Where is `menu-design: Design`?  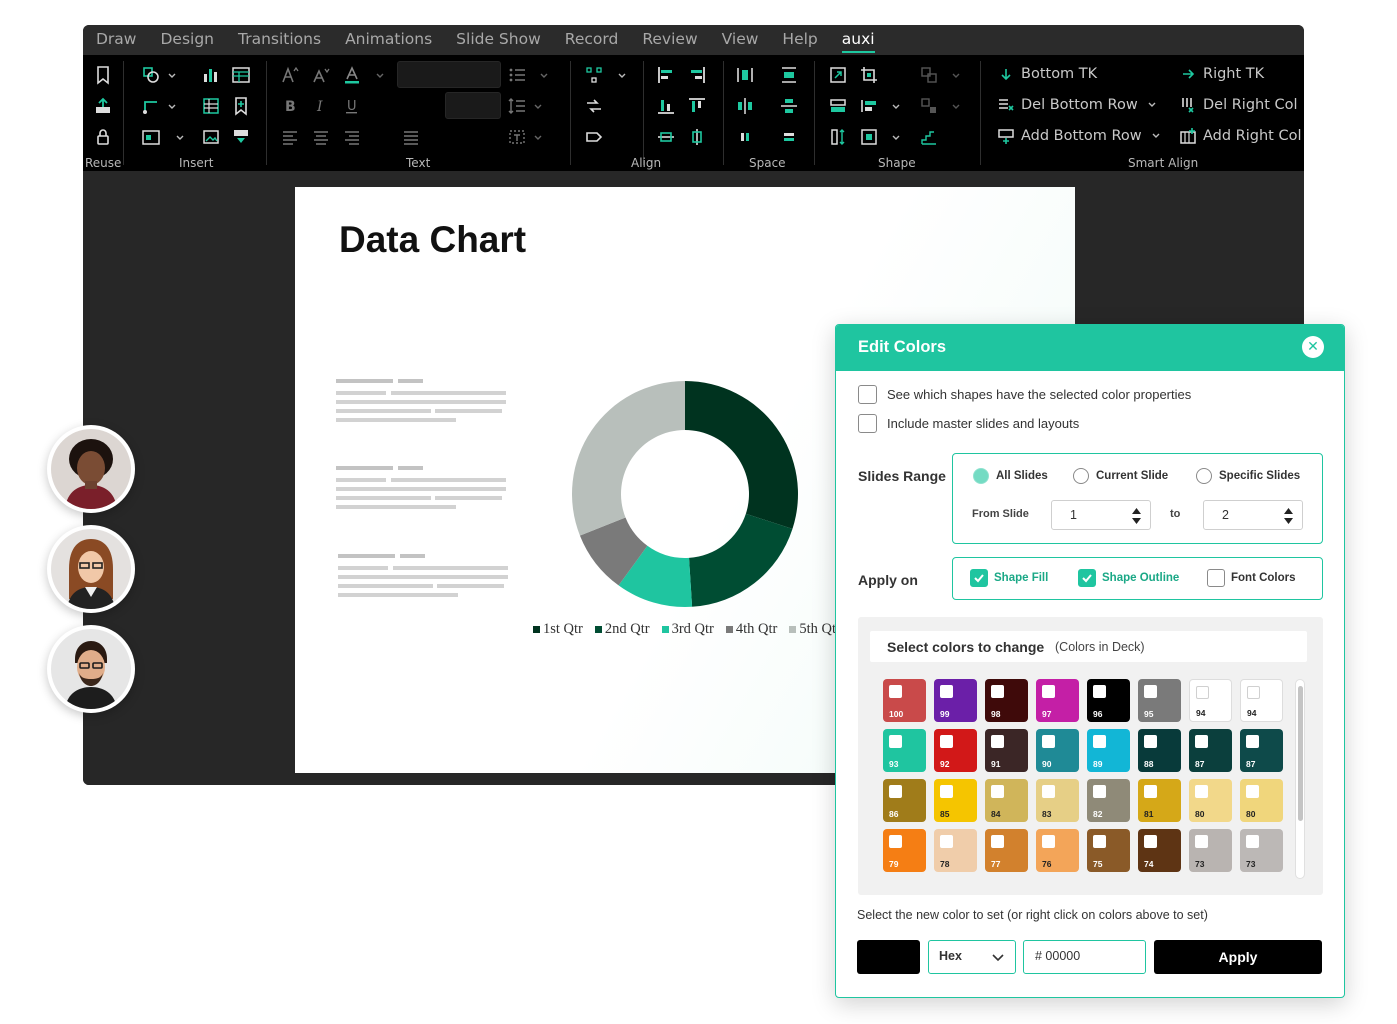 menu-design: Design is located at coordinates (187, 40).